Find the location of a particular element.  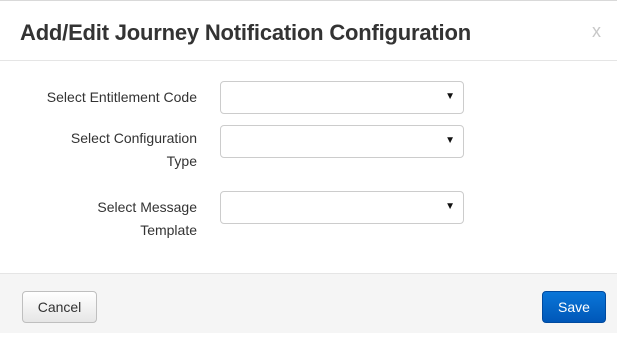

save-button: Save is located at coordinates (574, 307).